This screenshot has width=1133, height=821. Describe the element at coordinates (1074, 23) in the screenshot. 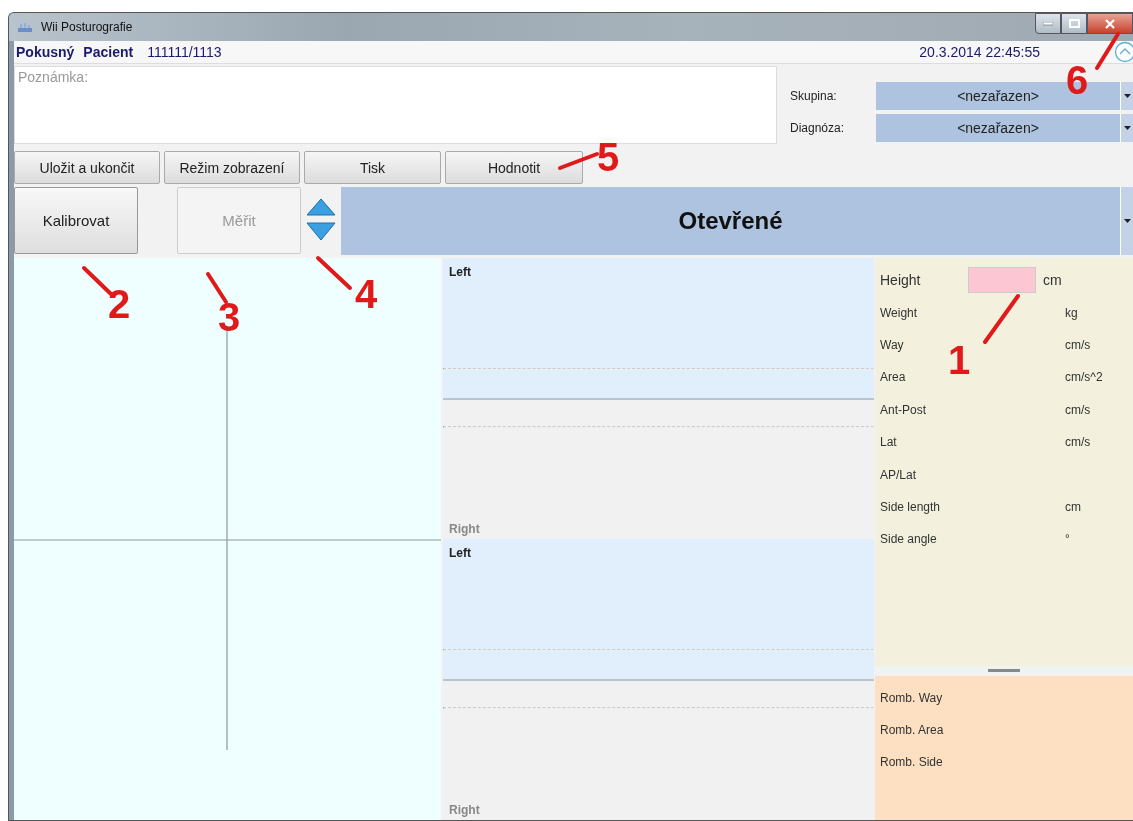

I see `maximize-button` at that location.